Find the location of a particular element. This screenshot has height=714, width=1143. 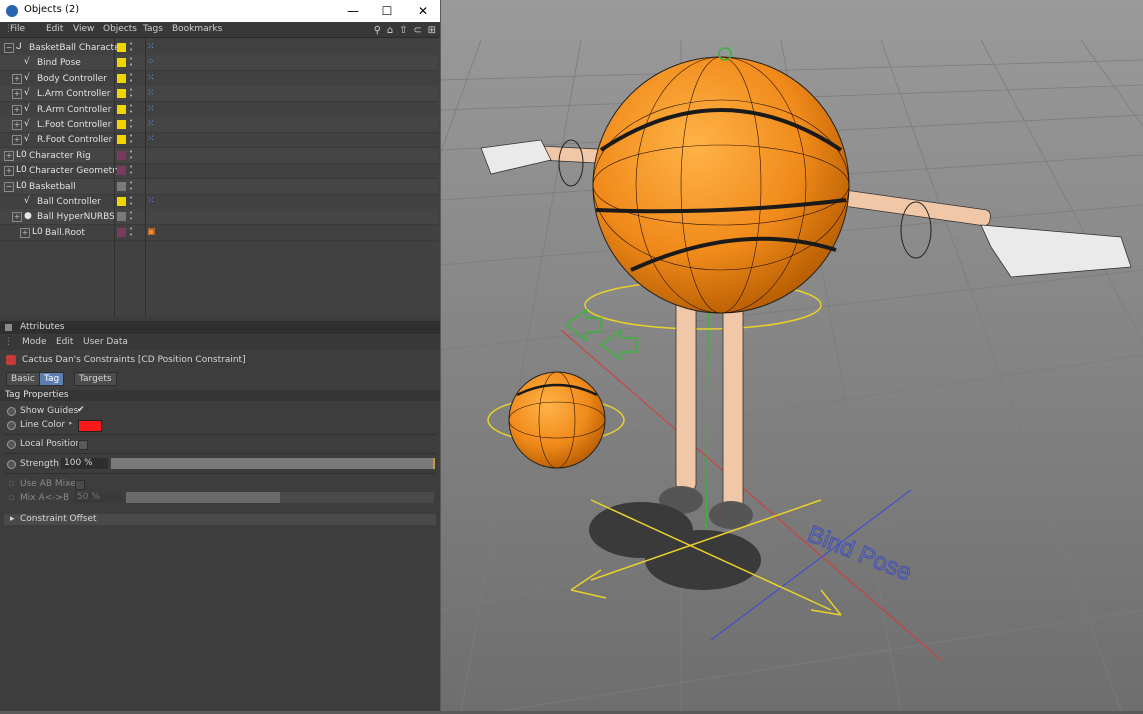

drag-handle-icon: ⋮ is located at coordinates (8, 342).